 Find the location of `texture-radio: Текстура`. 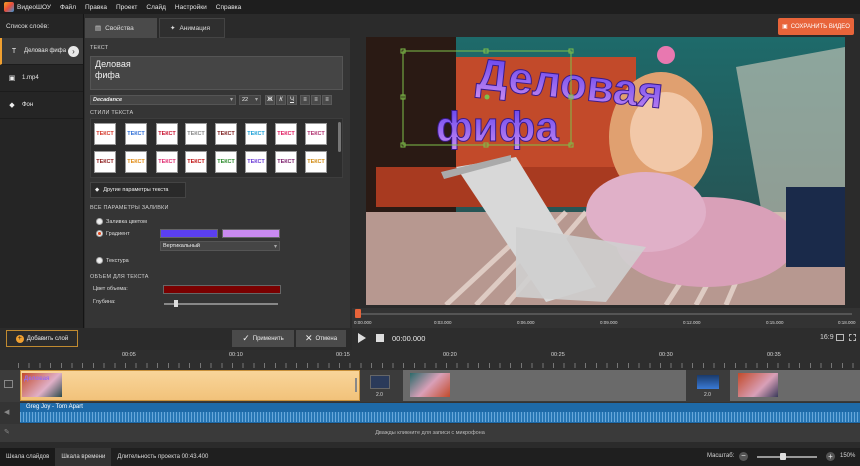

texture-radio: Текстура is located at coordinates (112, 260).